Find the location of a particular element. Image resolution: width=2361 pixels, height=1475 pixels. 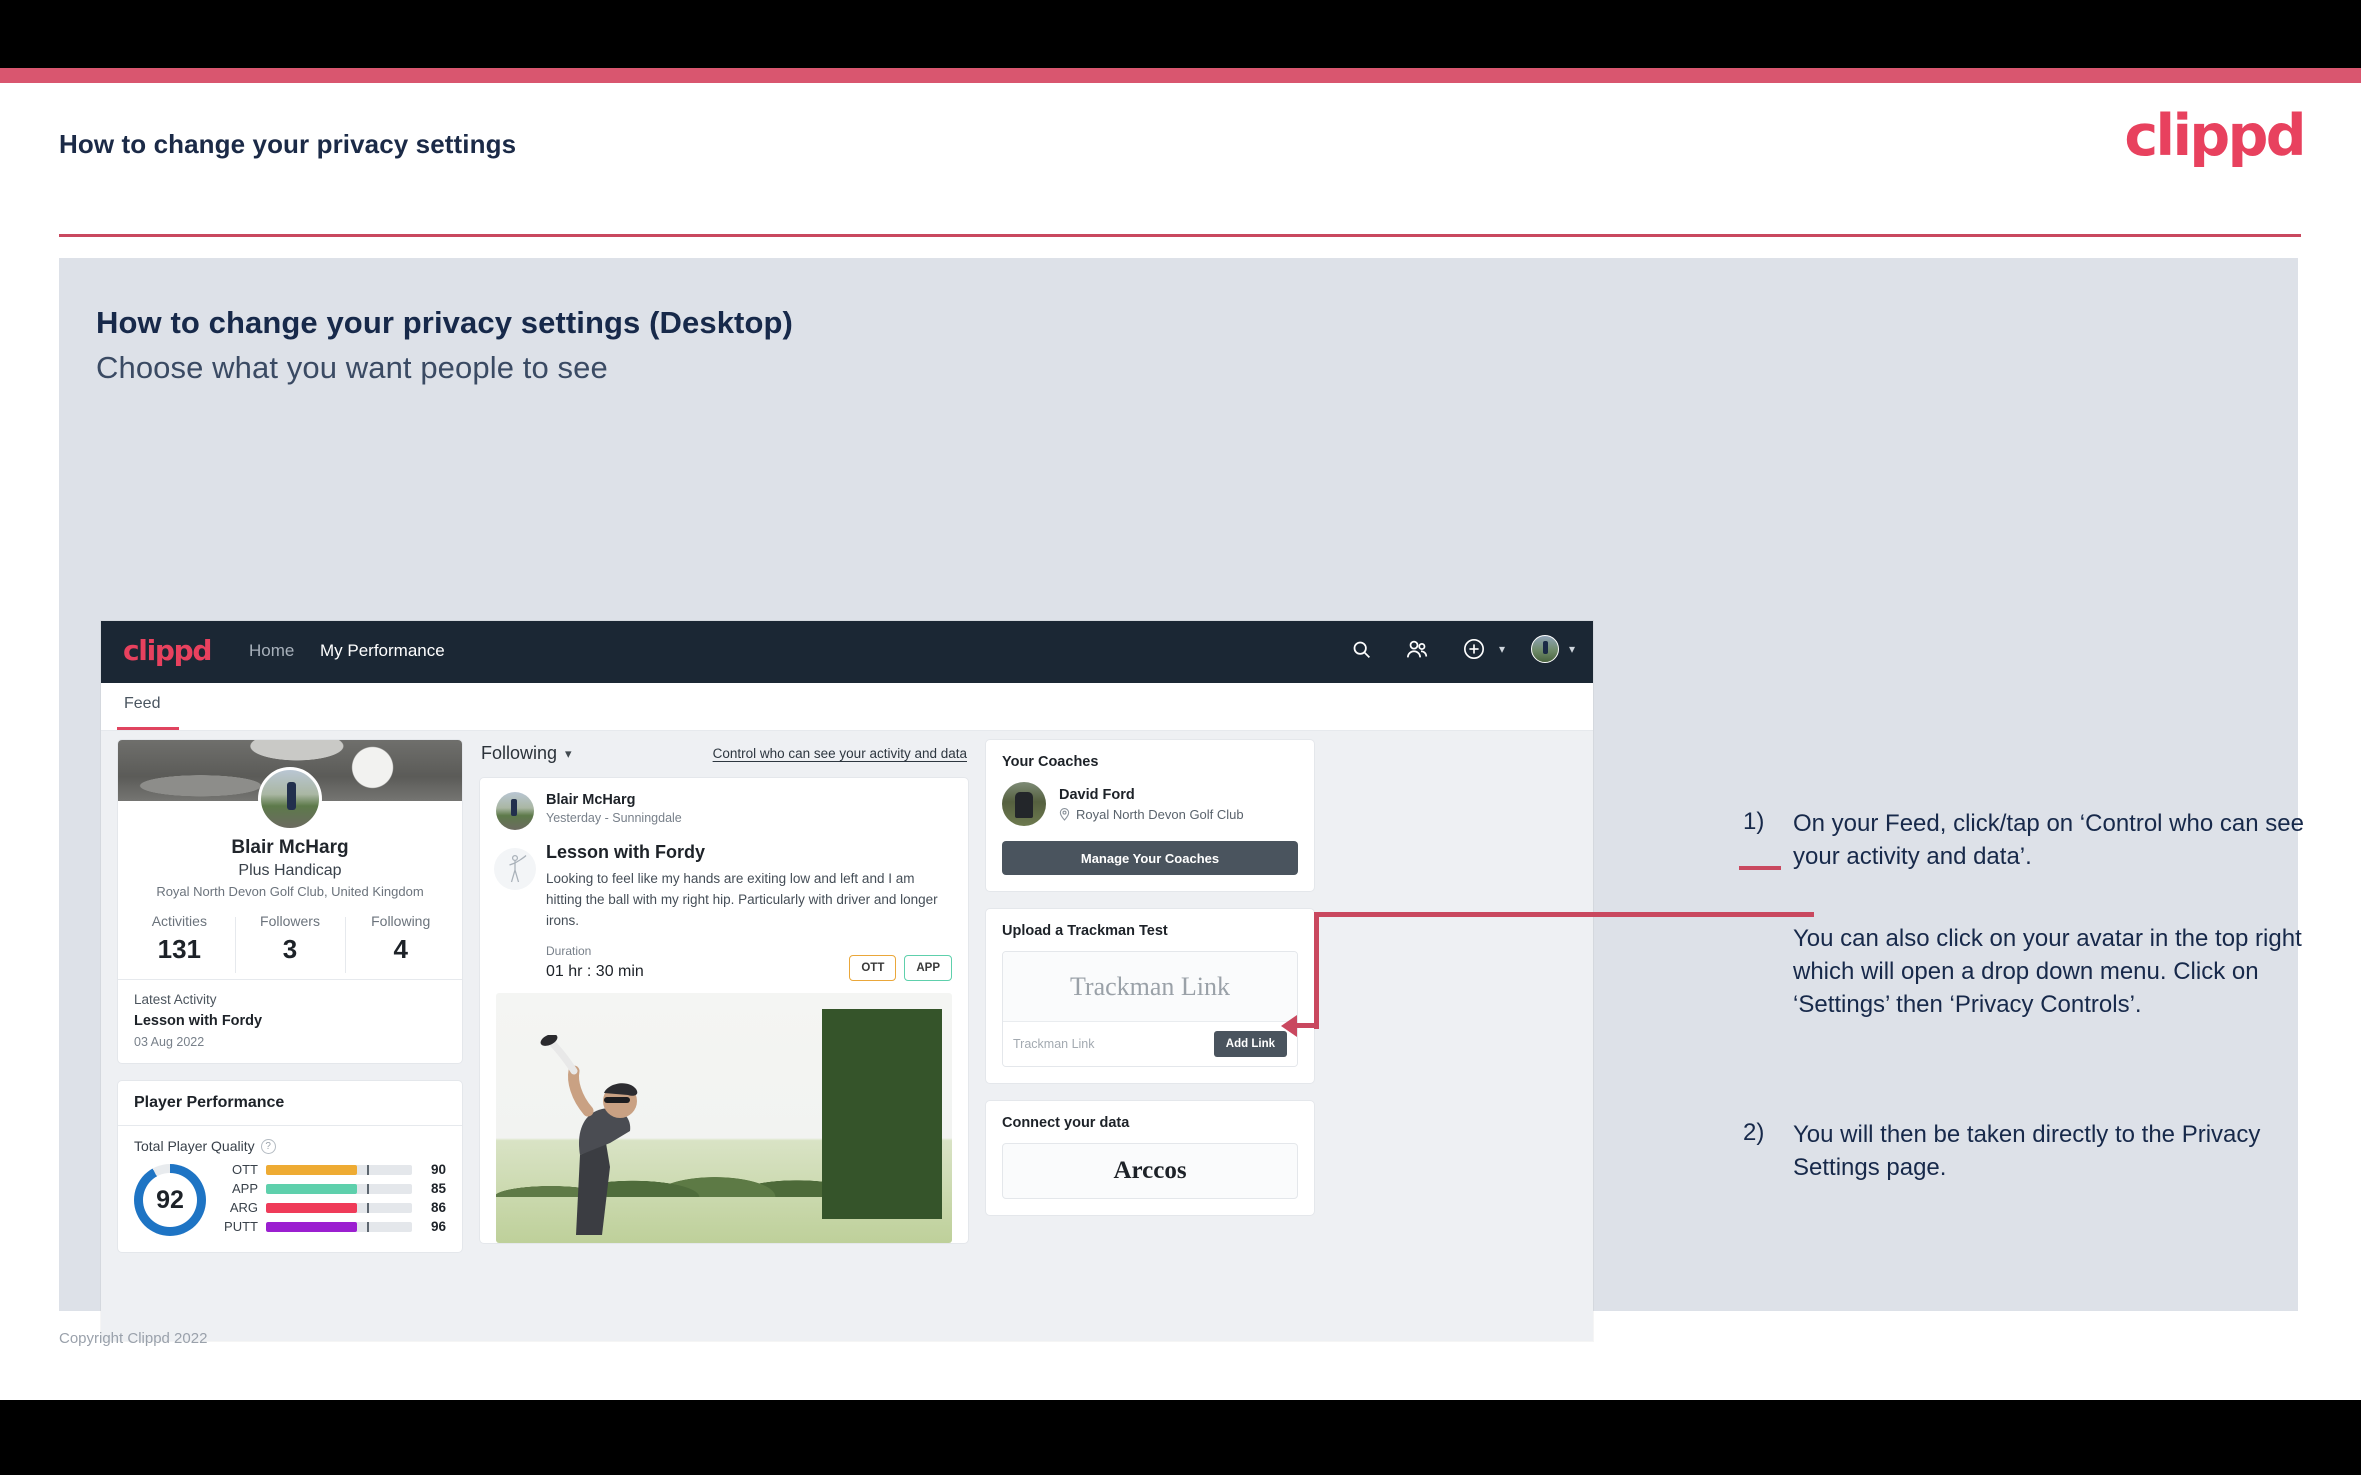

golf-swing-icon is located at coordinates (515, 869).